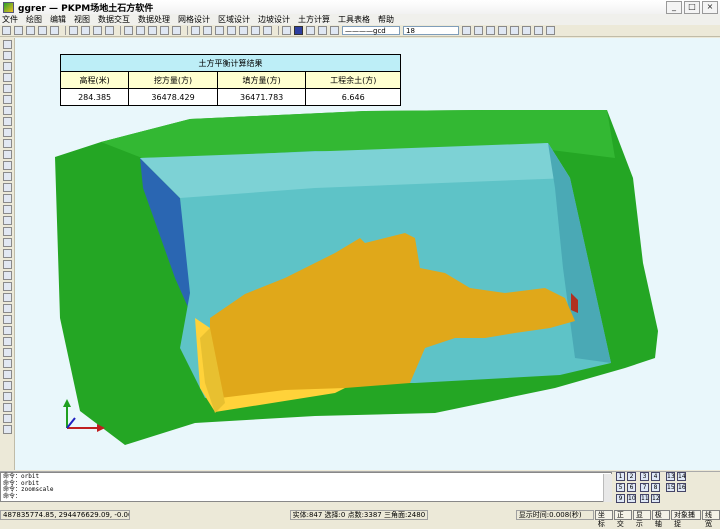  I want to click on rotate-icon, so click(7, 187).